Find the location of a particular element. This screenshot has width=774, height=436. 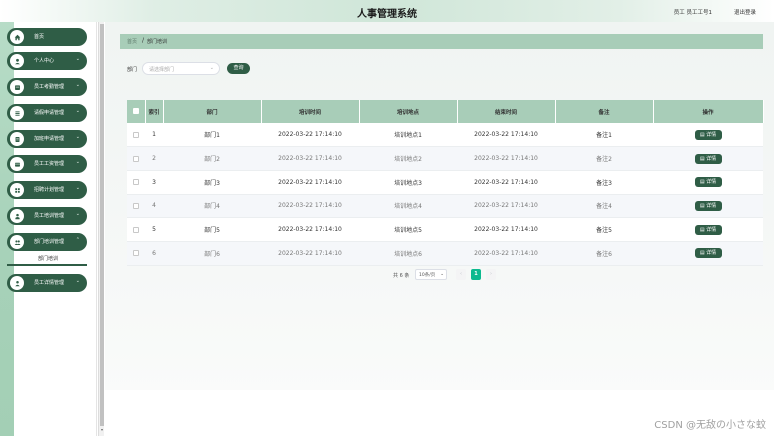

cell-location: 培训地点6 is located at coordinates (408, 253).